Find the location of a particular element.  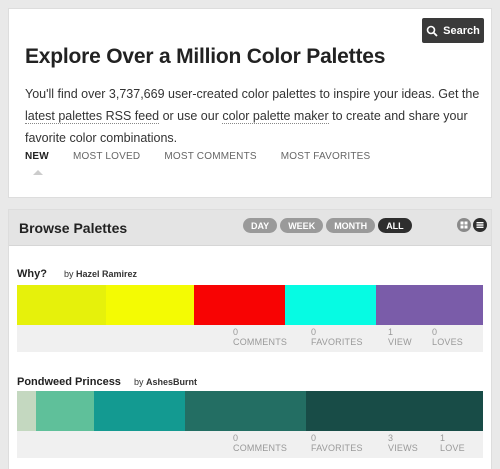

palette-author: AshesBurnt is located at coordinates (171, 382).